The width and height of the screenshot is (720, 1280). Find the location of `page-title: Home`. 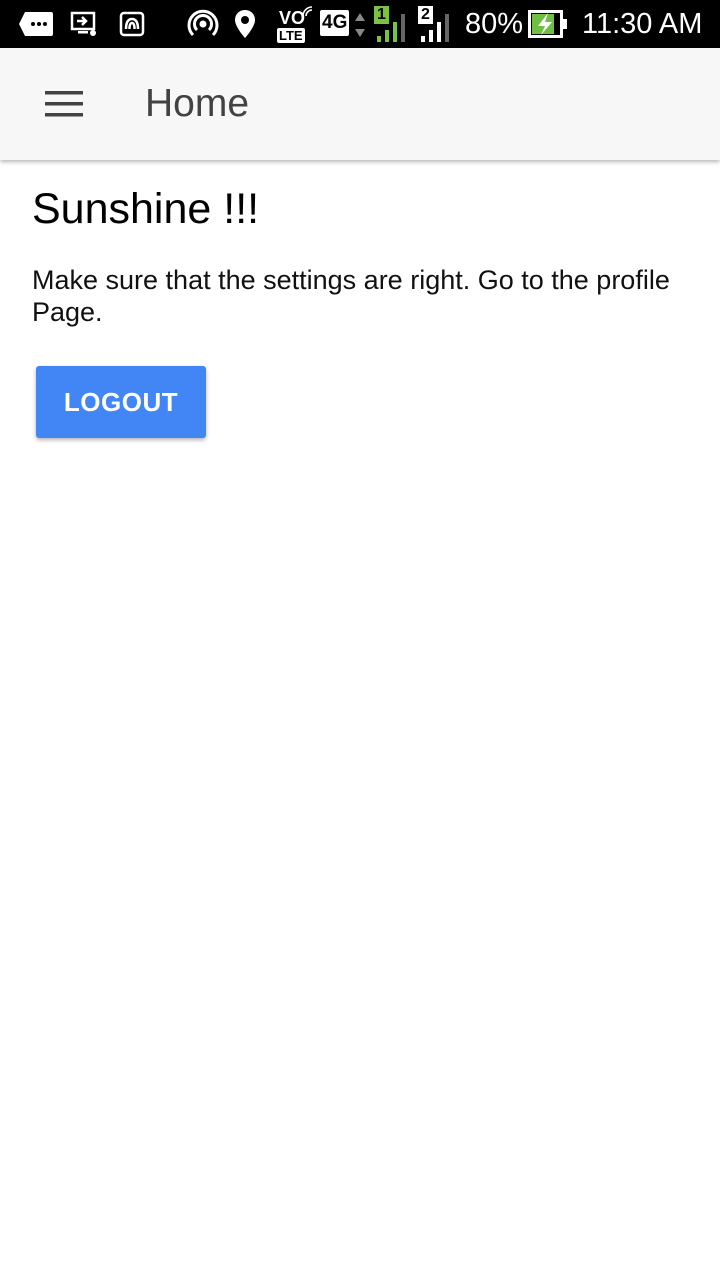

page-title: Home is located at coordinates (197, 103).